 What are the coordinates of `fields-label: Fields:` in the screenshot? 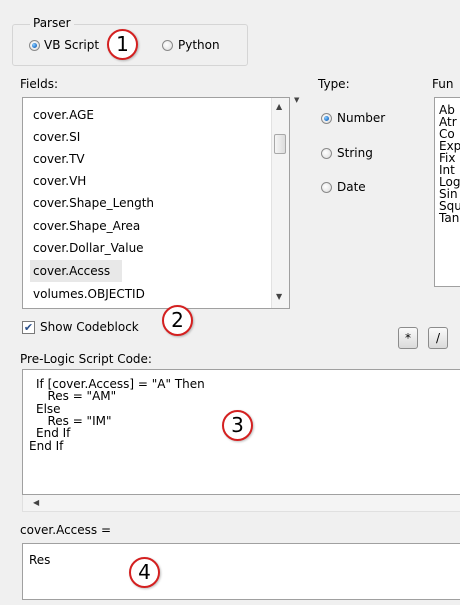 It's located at (39, 84).